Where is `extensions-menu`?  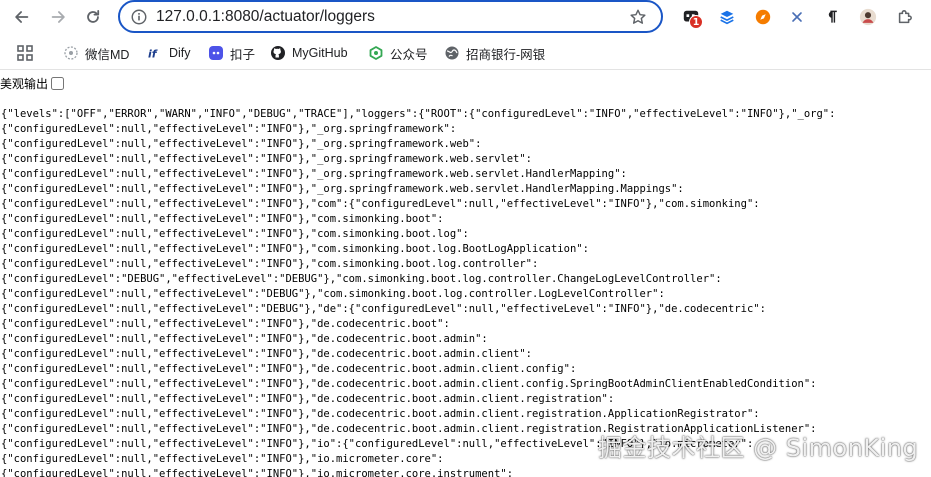
extensions-menu is located at coordinates (905, 17).